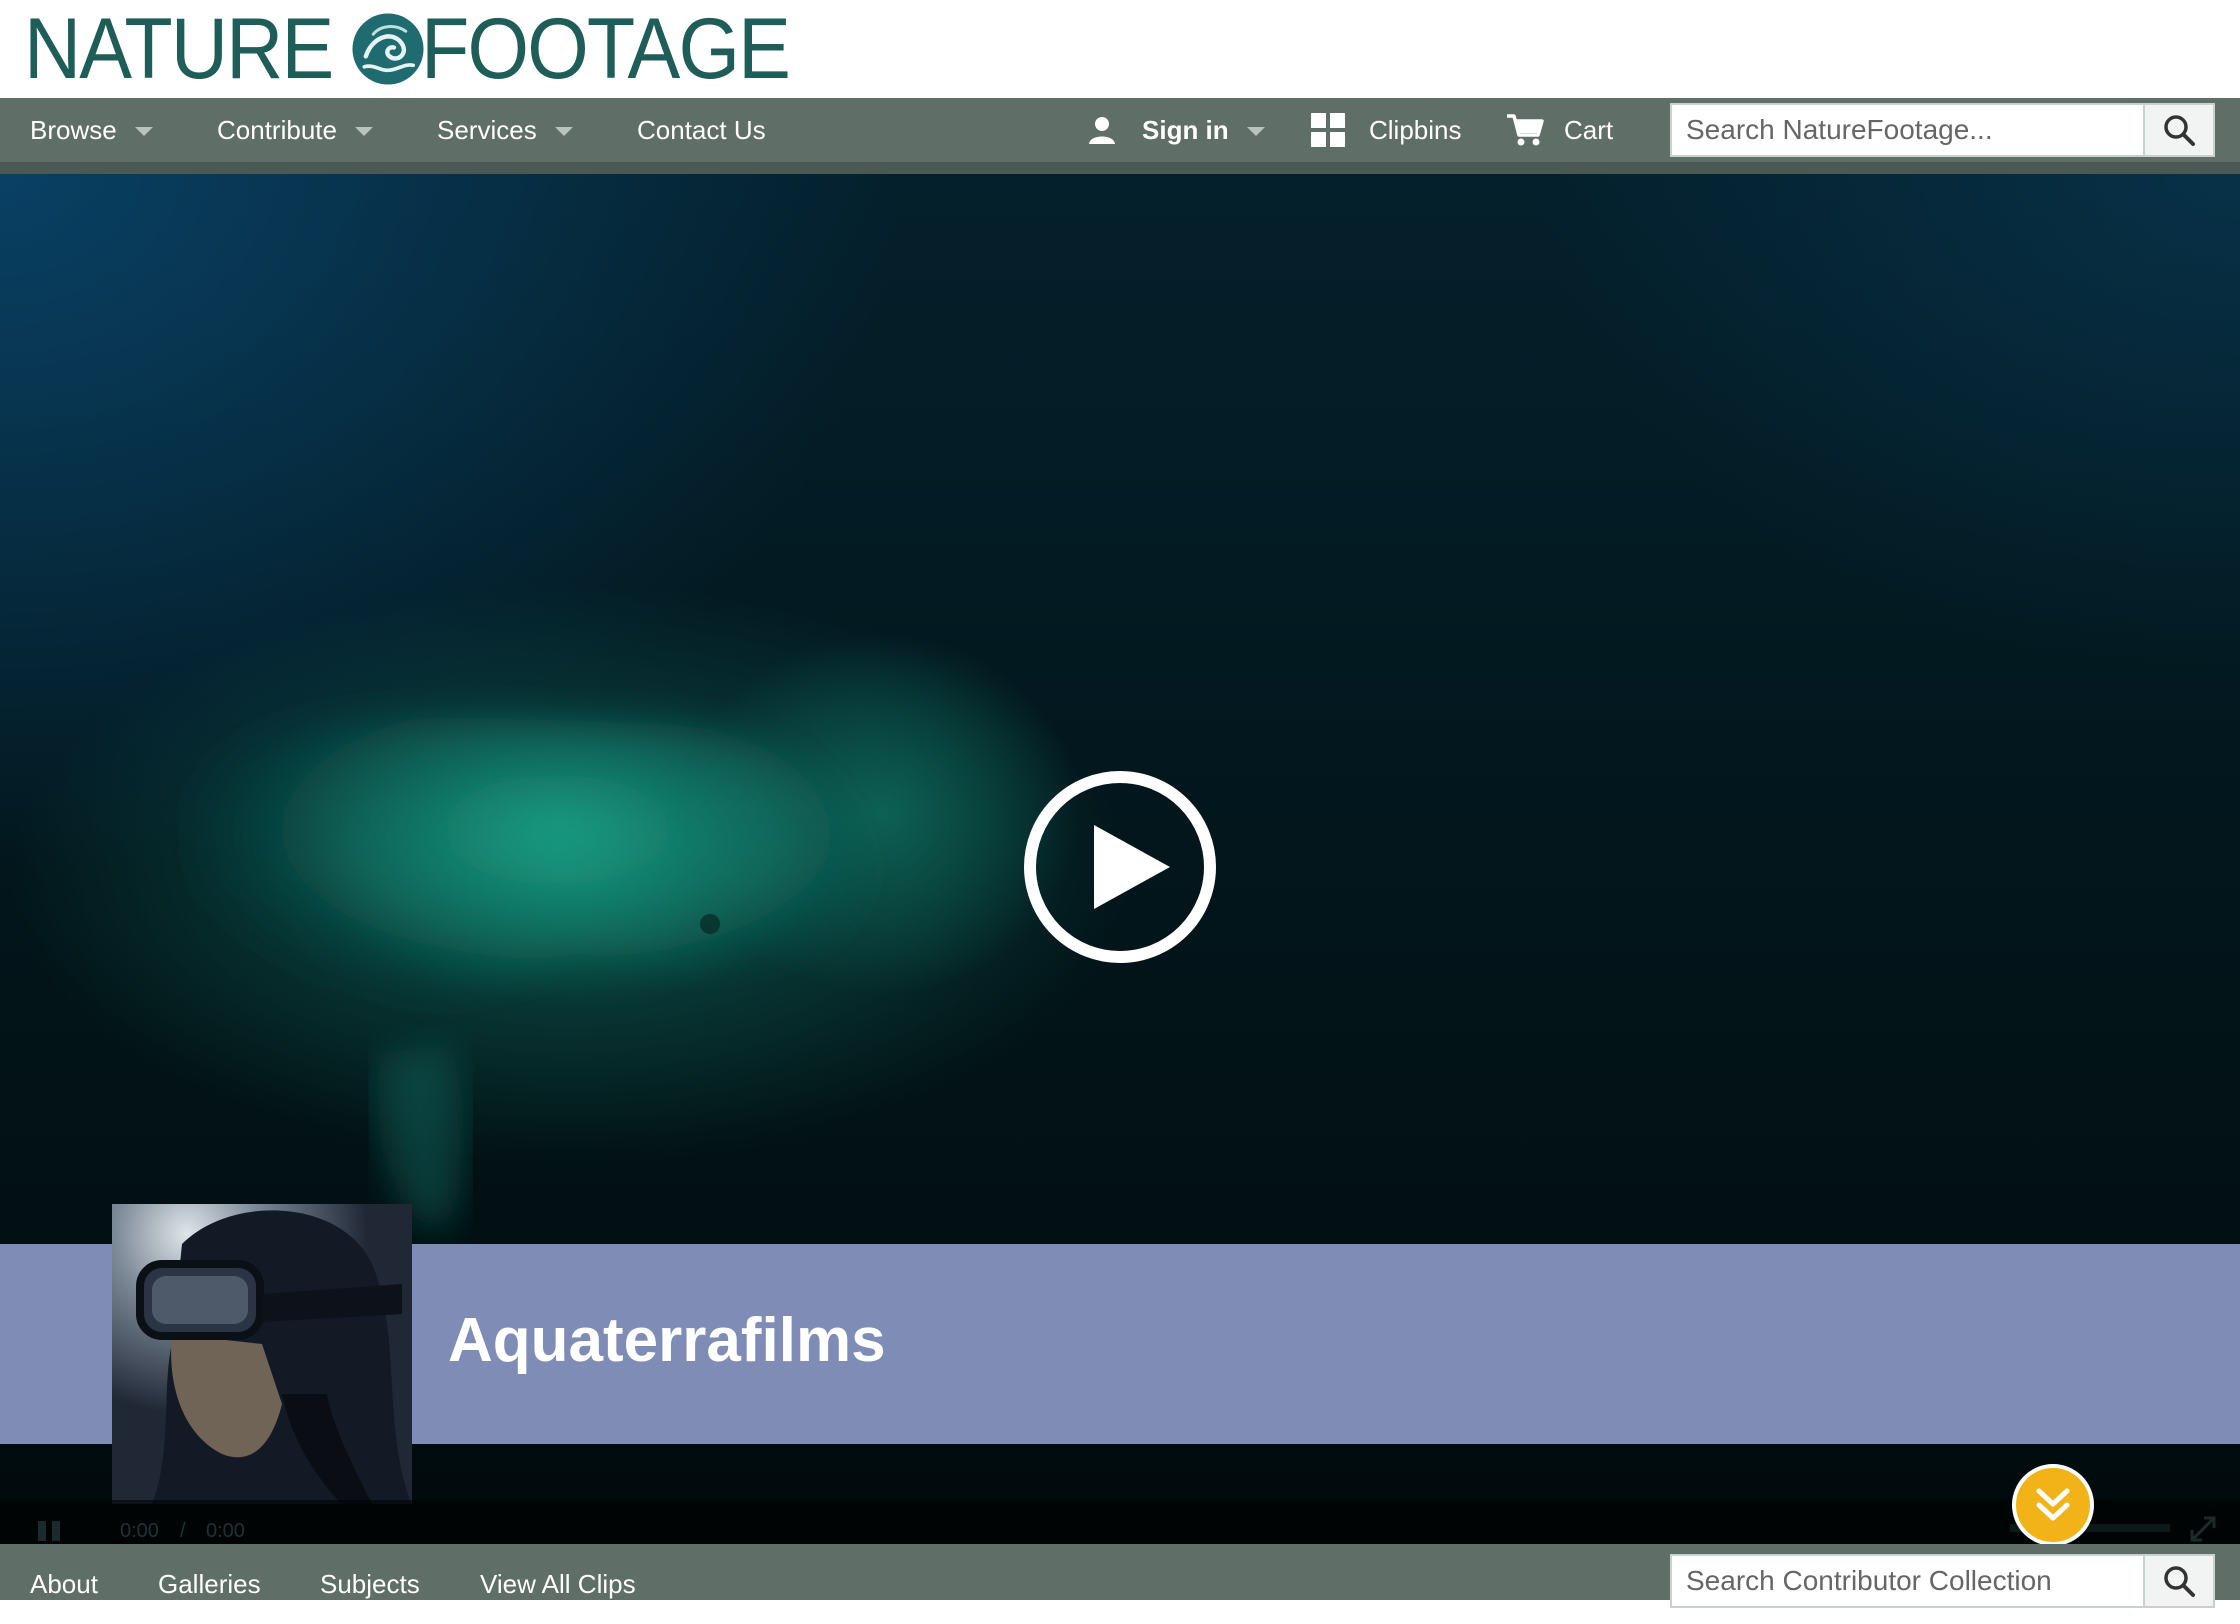  What do you see at coordinates (73, 129) in the screenshot?
I see `nav-browse-label: Browse` at bounding box center [73, 129].